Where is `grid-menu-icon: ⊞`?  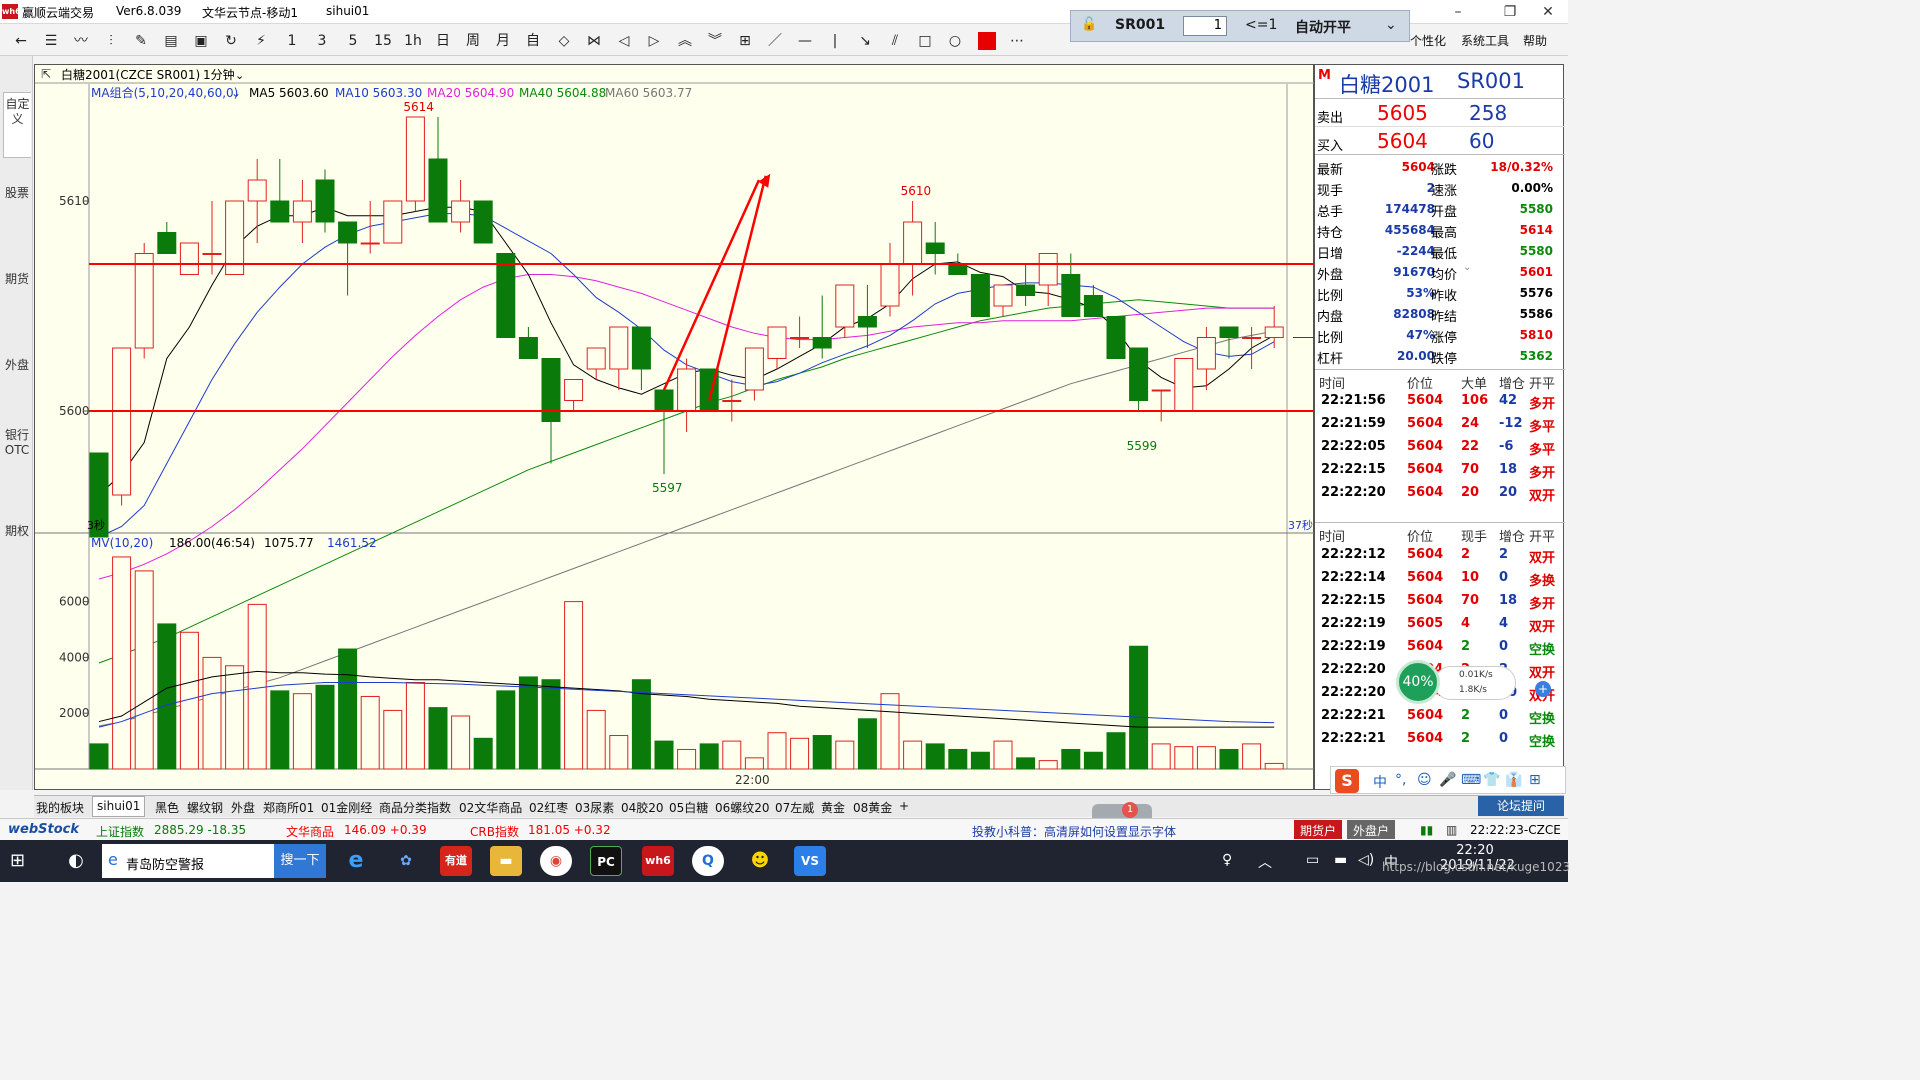
grid-menu-icon: ⊞ is located at coordinates (1535, 780).